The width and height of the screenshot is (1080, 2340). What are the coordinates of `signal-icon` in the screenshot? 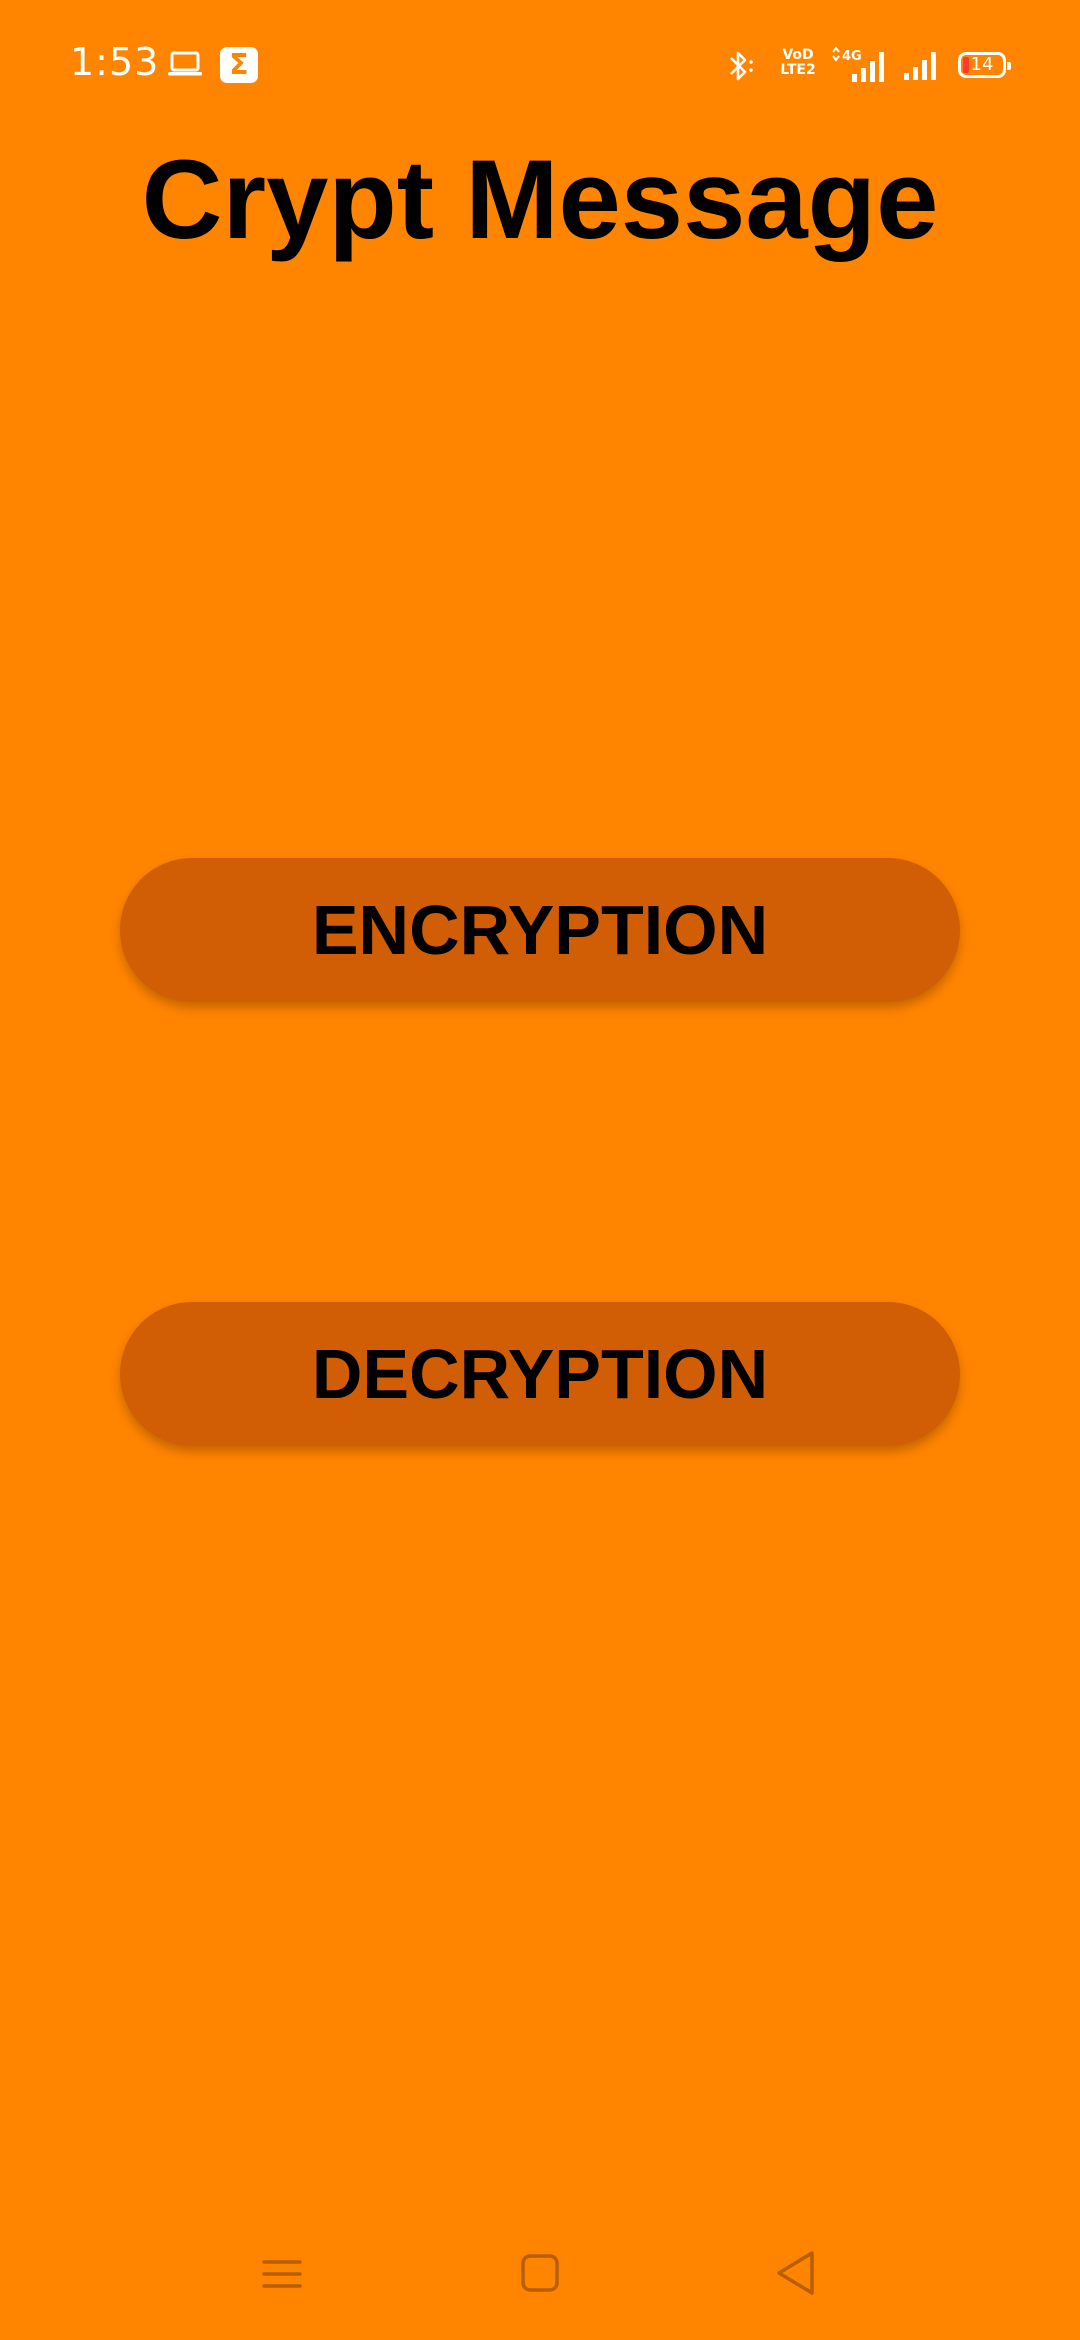 It's located at (920, 66).